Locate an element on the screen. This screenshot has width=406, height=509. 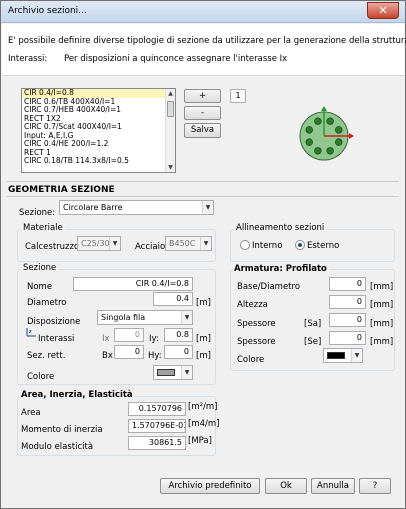
base-input: 0 is located at coordinates (347, 284).